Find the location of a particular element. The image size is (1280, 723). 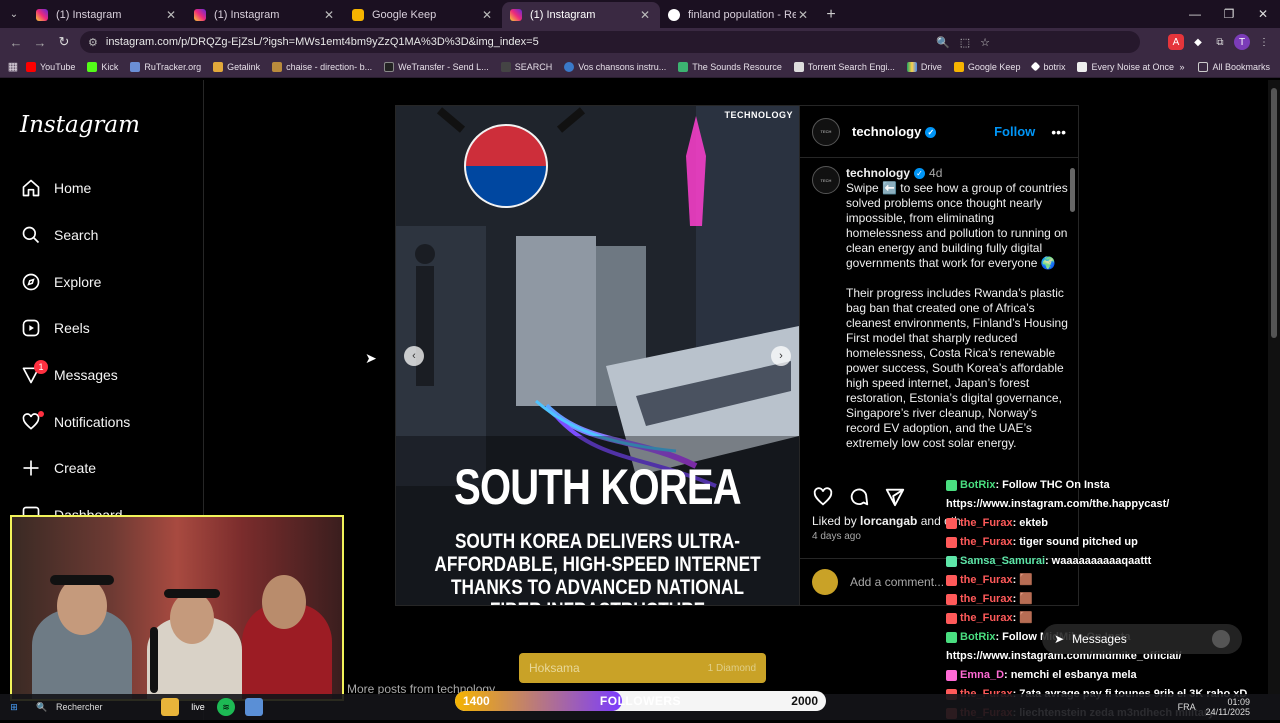

zoom-icon: 🔍 is located at coordinates (943, 42).